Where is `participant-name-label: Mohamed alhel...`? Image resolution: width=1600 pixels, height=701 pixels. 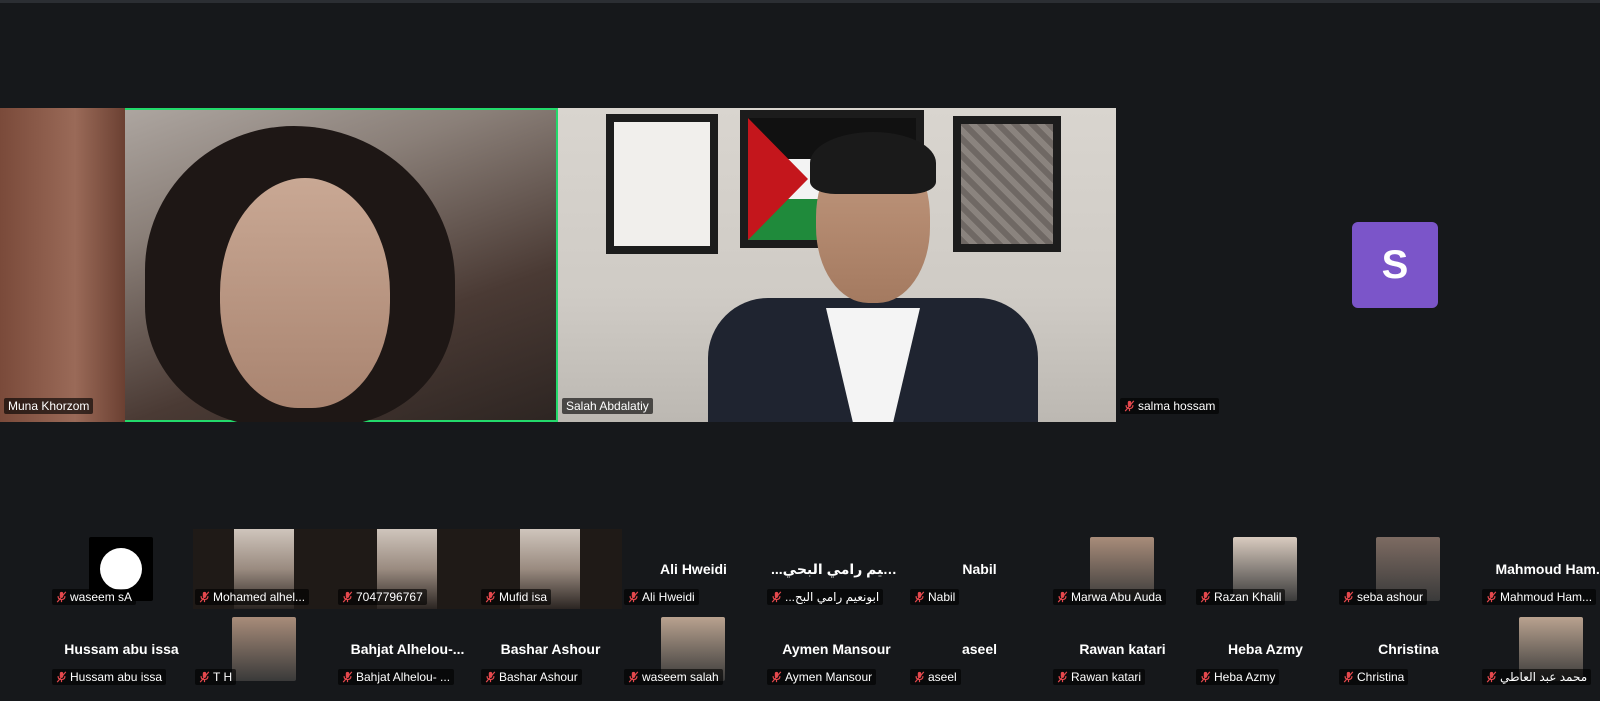
participant-name-label: Mohamed alhel... is located at coordinates (252, 597).